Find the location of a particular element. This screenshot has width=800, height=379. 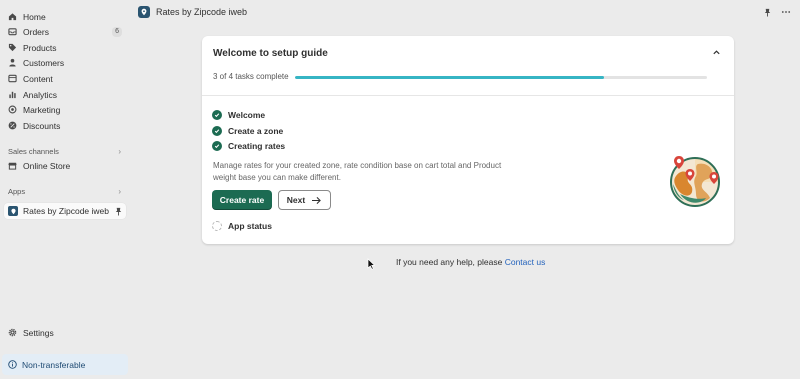

sidebar-item-label: Content is located at coordinates (38, 78).